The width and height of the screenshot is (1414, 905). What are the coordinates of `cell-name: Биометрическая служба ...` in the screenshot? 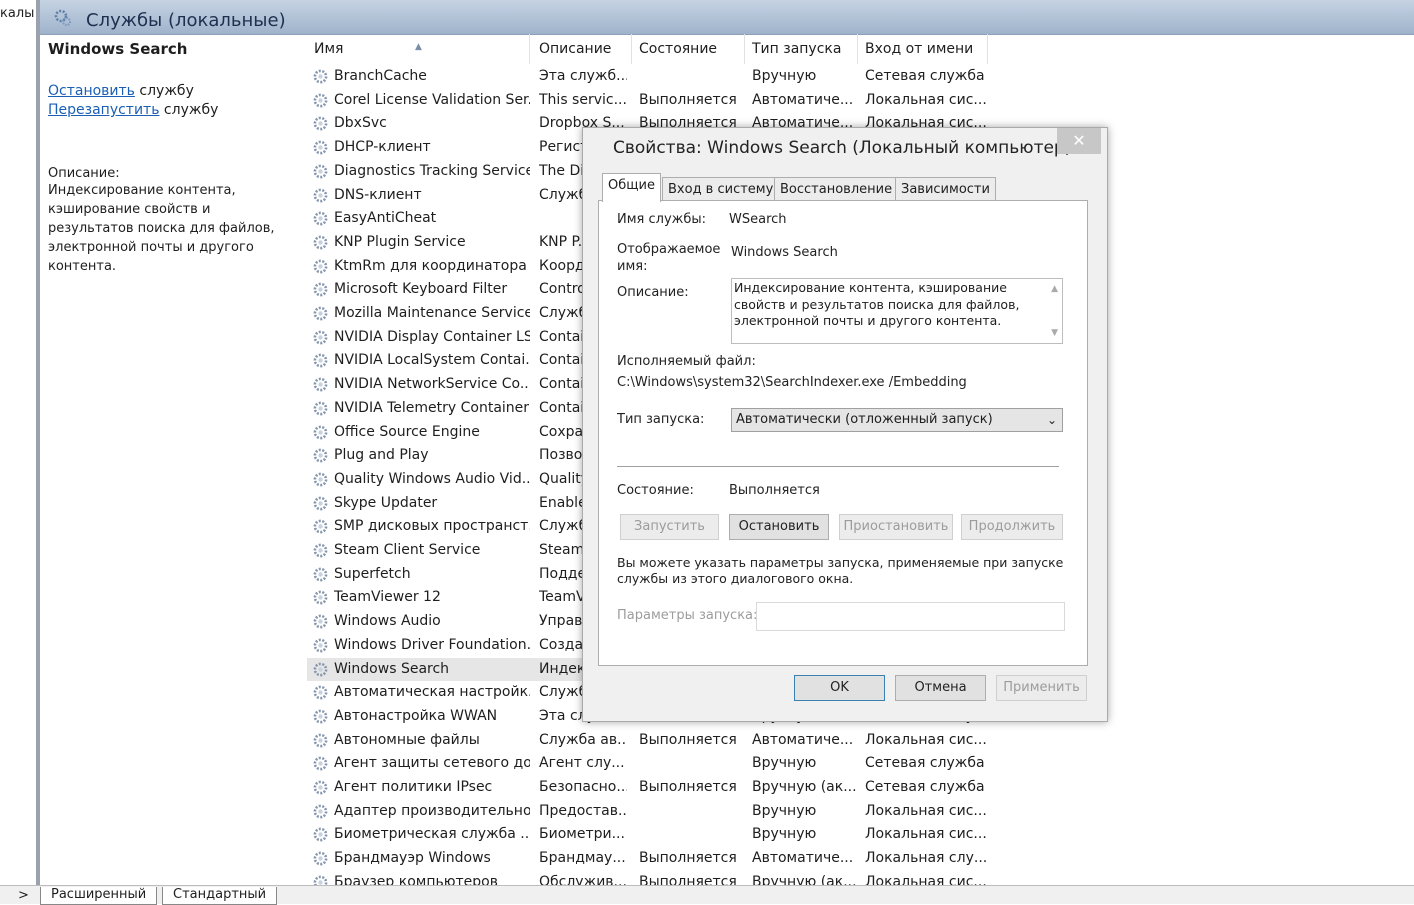 It's located at (432, 834).